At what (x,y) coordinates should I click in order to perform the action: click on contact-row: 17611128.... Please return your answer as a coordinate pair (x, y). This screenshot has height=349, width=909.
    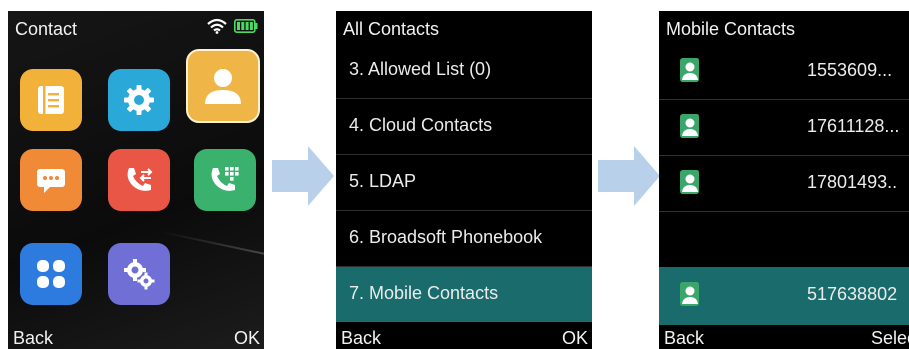
    Looking at the image, I should click on (784, 127).